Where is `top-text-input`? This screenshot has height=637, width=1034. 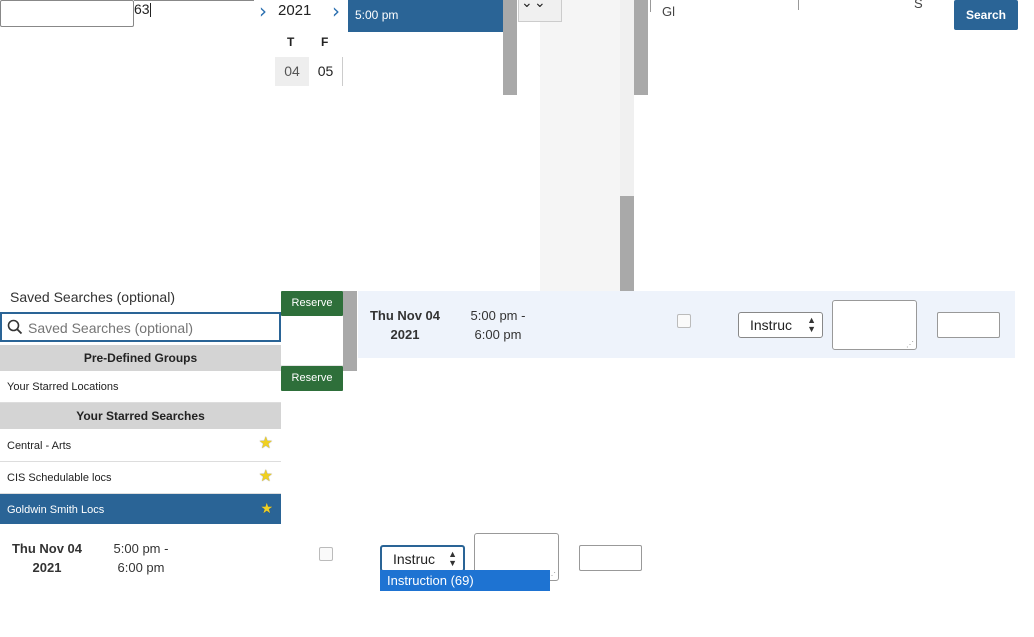
top-text-input is located at coordinates (67, 13).